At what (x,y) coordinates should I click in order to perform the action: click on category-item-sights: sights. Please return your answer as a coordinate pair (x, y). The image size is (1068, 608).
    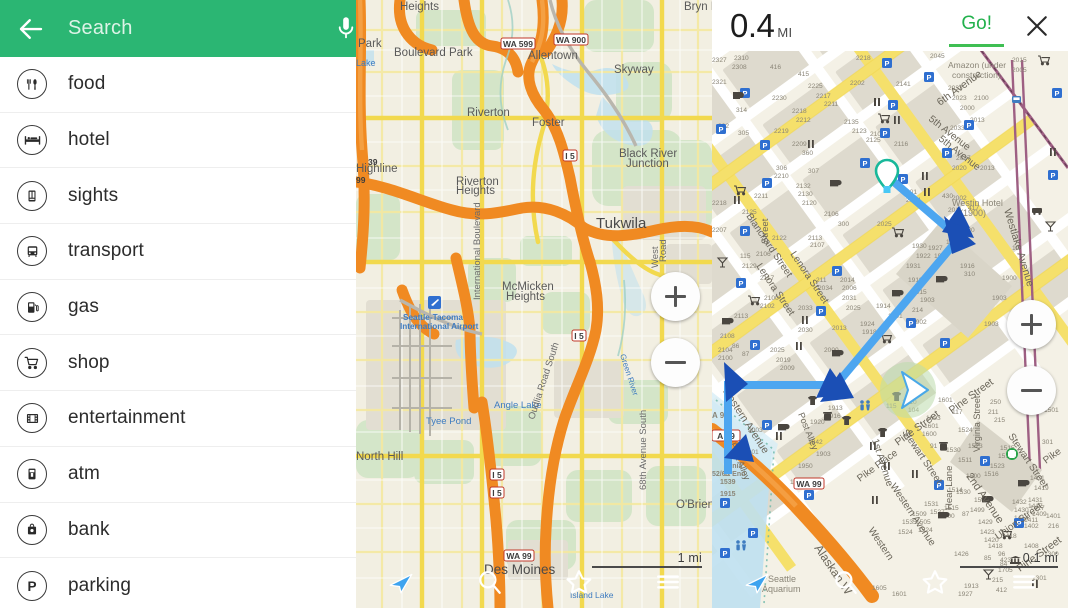
    Looking at the image, I should click on (178, 196).